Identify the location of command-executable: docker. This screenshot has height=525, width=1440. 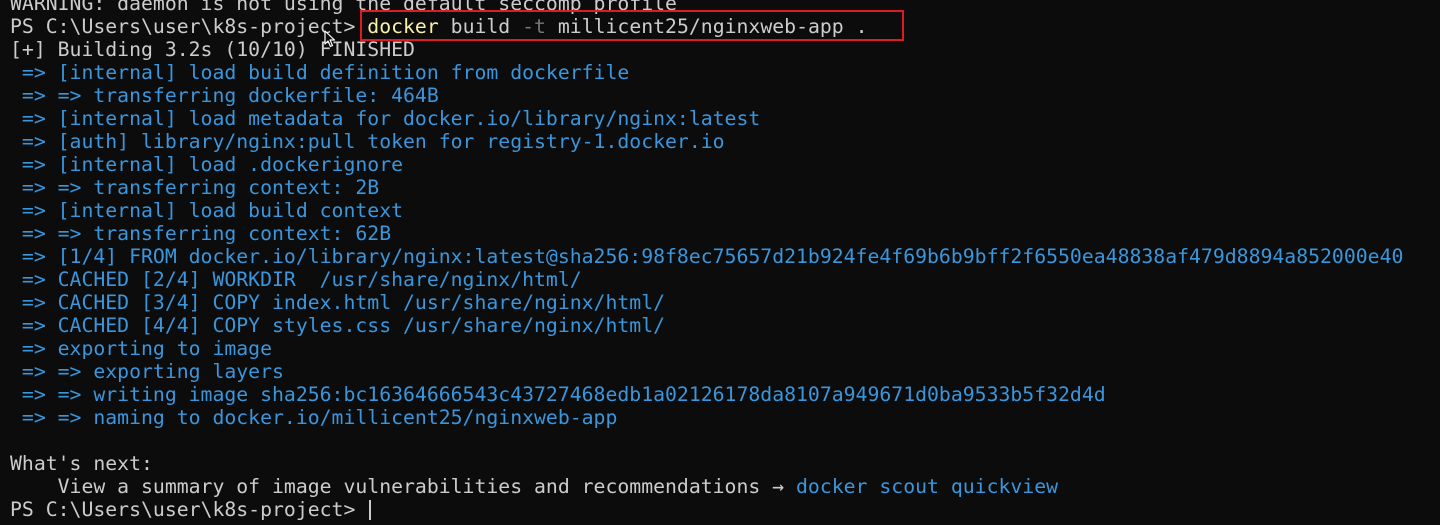
(403, 26).